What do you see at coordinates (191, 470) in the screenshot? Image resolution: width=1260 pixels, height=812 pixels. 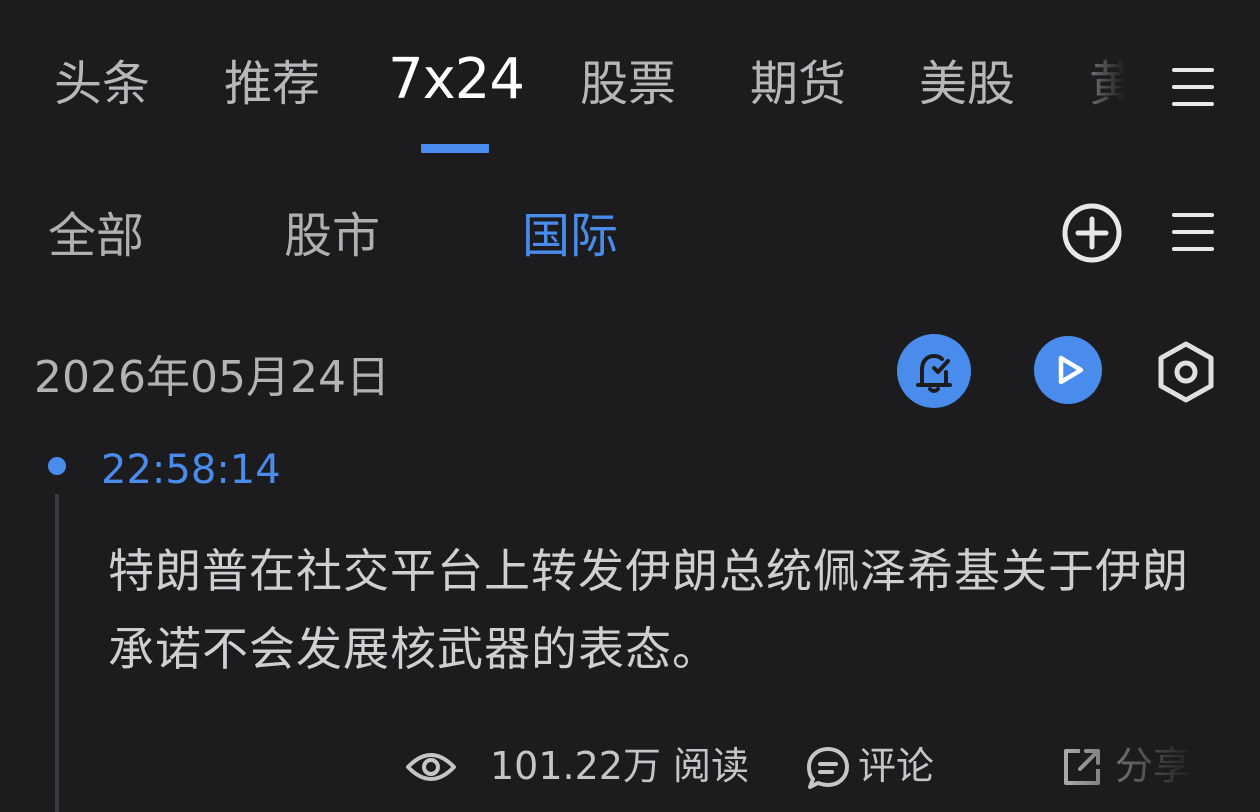 I see `news-time: 22:58:14` at bounding box center [191, 470].